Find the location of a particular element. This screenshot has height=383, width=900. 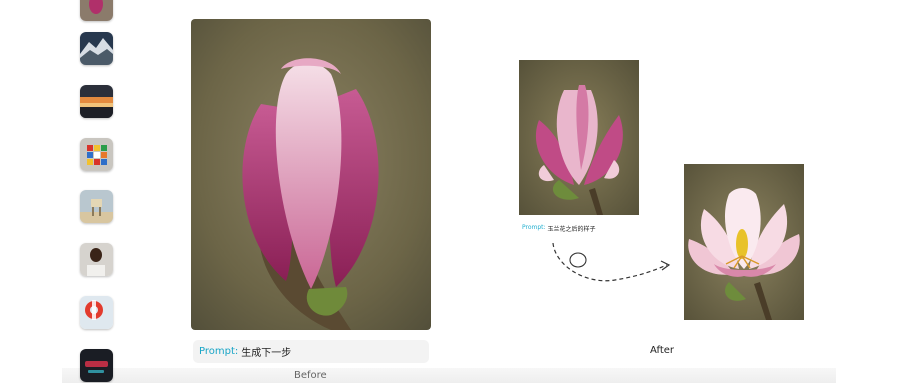

tower-icon is located at coordinates (96, 206).